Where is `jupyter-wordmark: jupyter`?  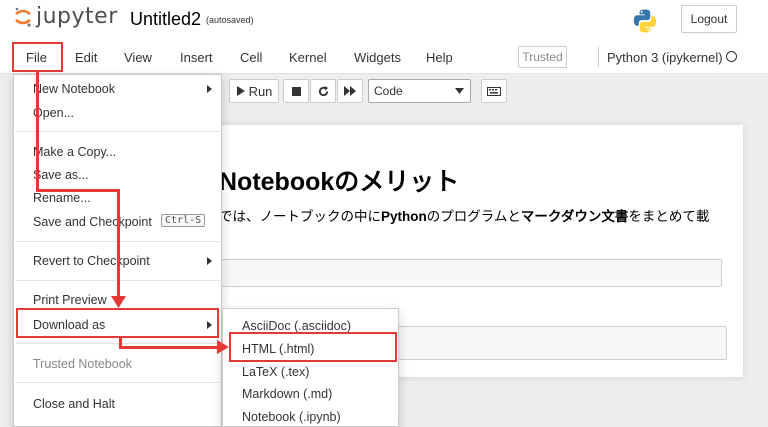 jupyter-wordmark: jupyter is located at coordinates (77, 16).